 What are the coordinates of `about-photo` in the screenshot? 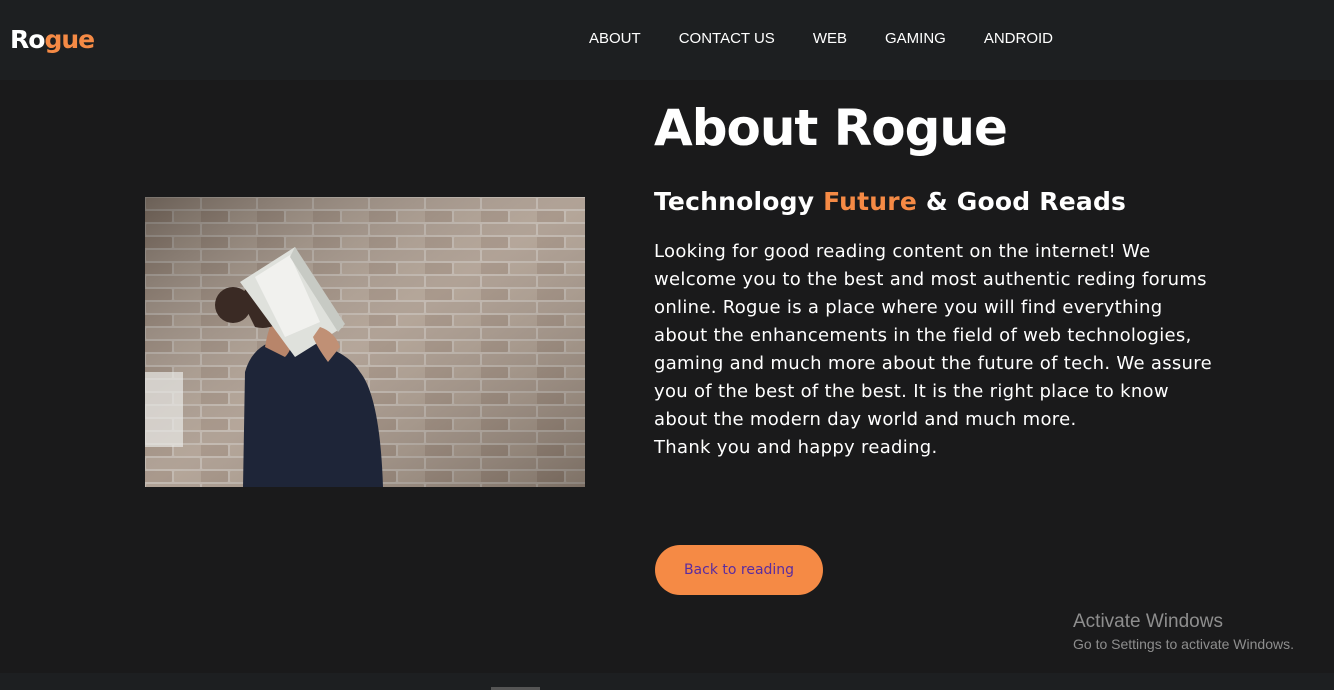 It's located at (365, 342).